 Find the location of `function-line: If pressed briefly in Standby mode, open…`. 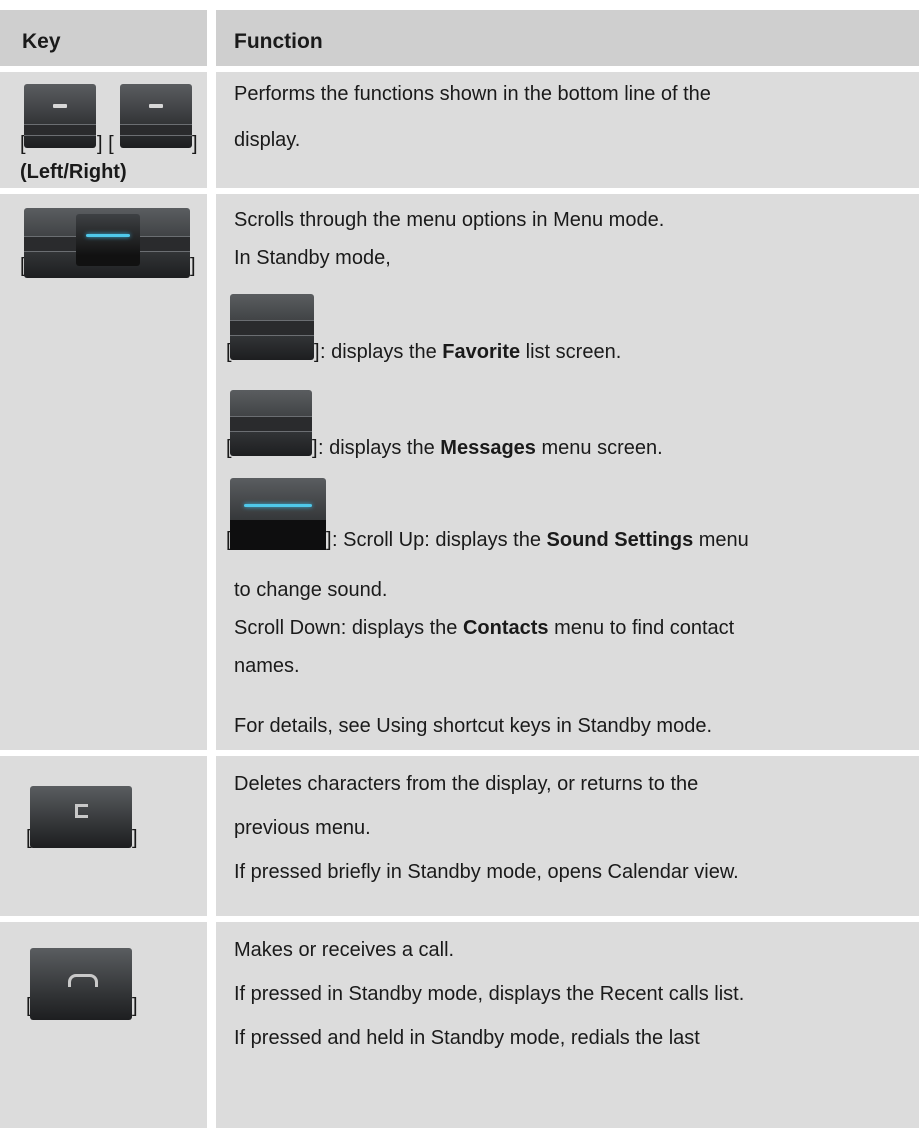

function-line: If pressed briefly in Standby mode, open… is located at coordinates (486, 872).